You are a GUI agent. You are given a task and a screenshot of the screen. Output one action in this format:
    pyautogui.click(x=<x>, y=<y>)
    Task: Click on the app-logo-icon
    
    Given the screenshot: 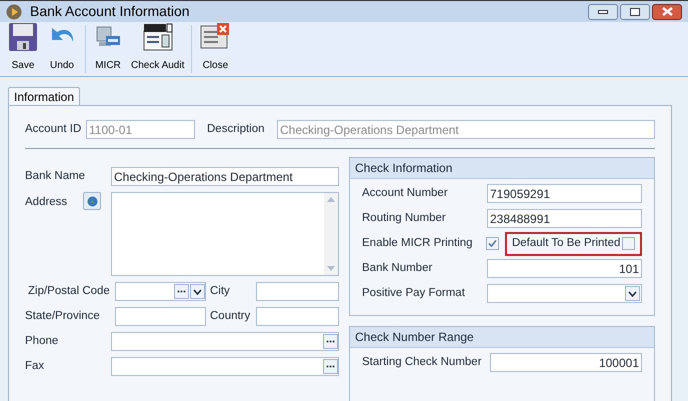 What is the action you would take?
    pyautogui.click(x=14, y=12)
    